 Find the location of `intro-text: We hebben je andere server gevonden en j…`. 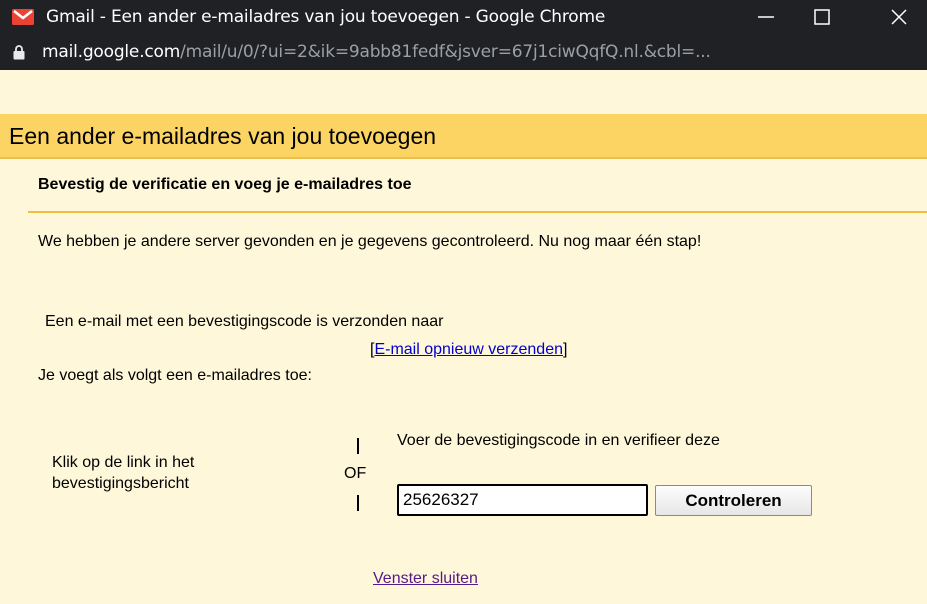

intro-text: We hebben je andere server gevonden en j… is located at coordinates (370, 241).